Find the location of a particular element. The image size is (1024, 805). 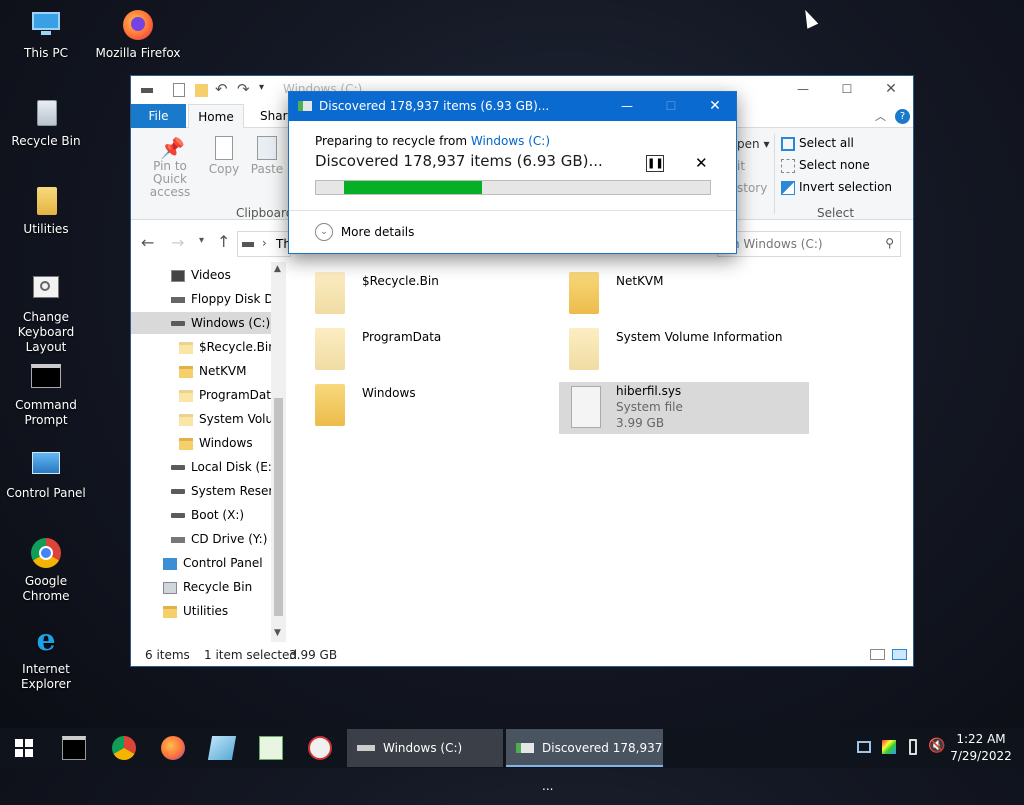

select-all-button: Select all is located at coordinates (817, 145).